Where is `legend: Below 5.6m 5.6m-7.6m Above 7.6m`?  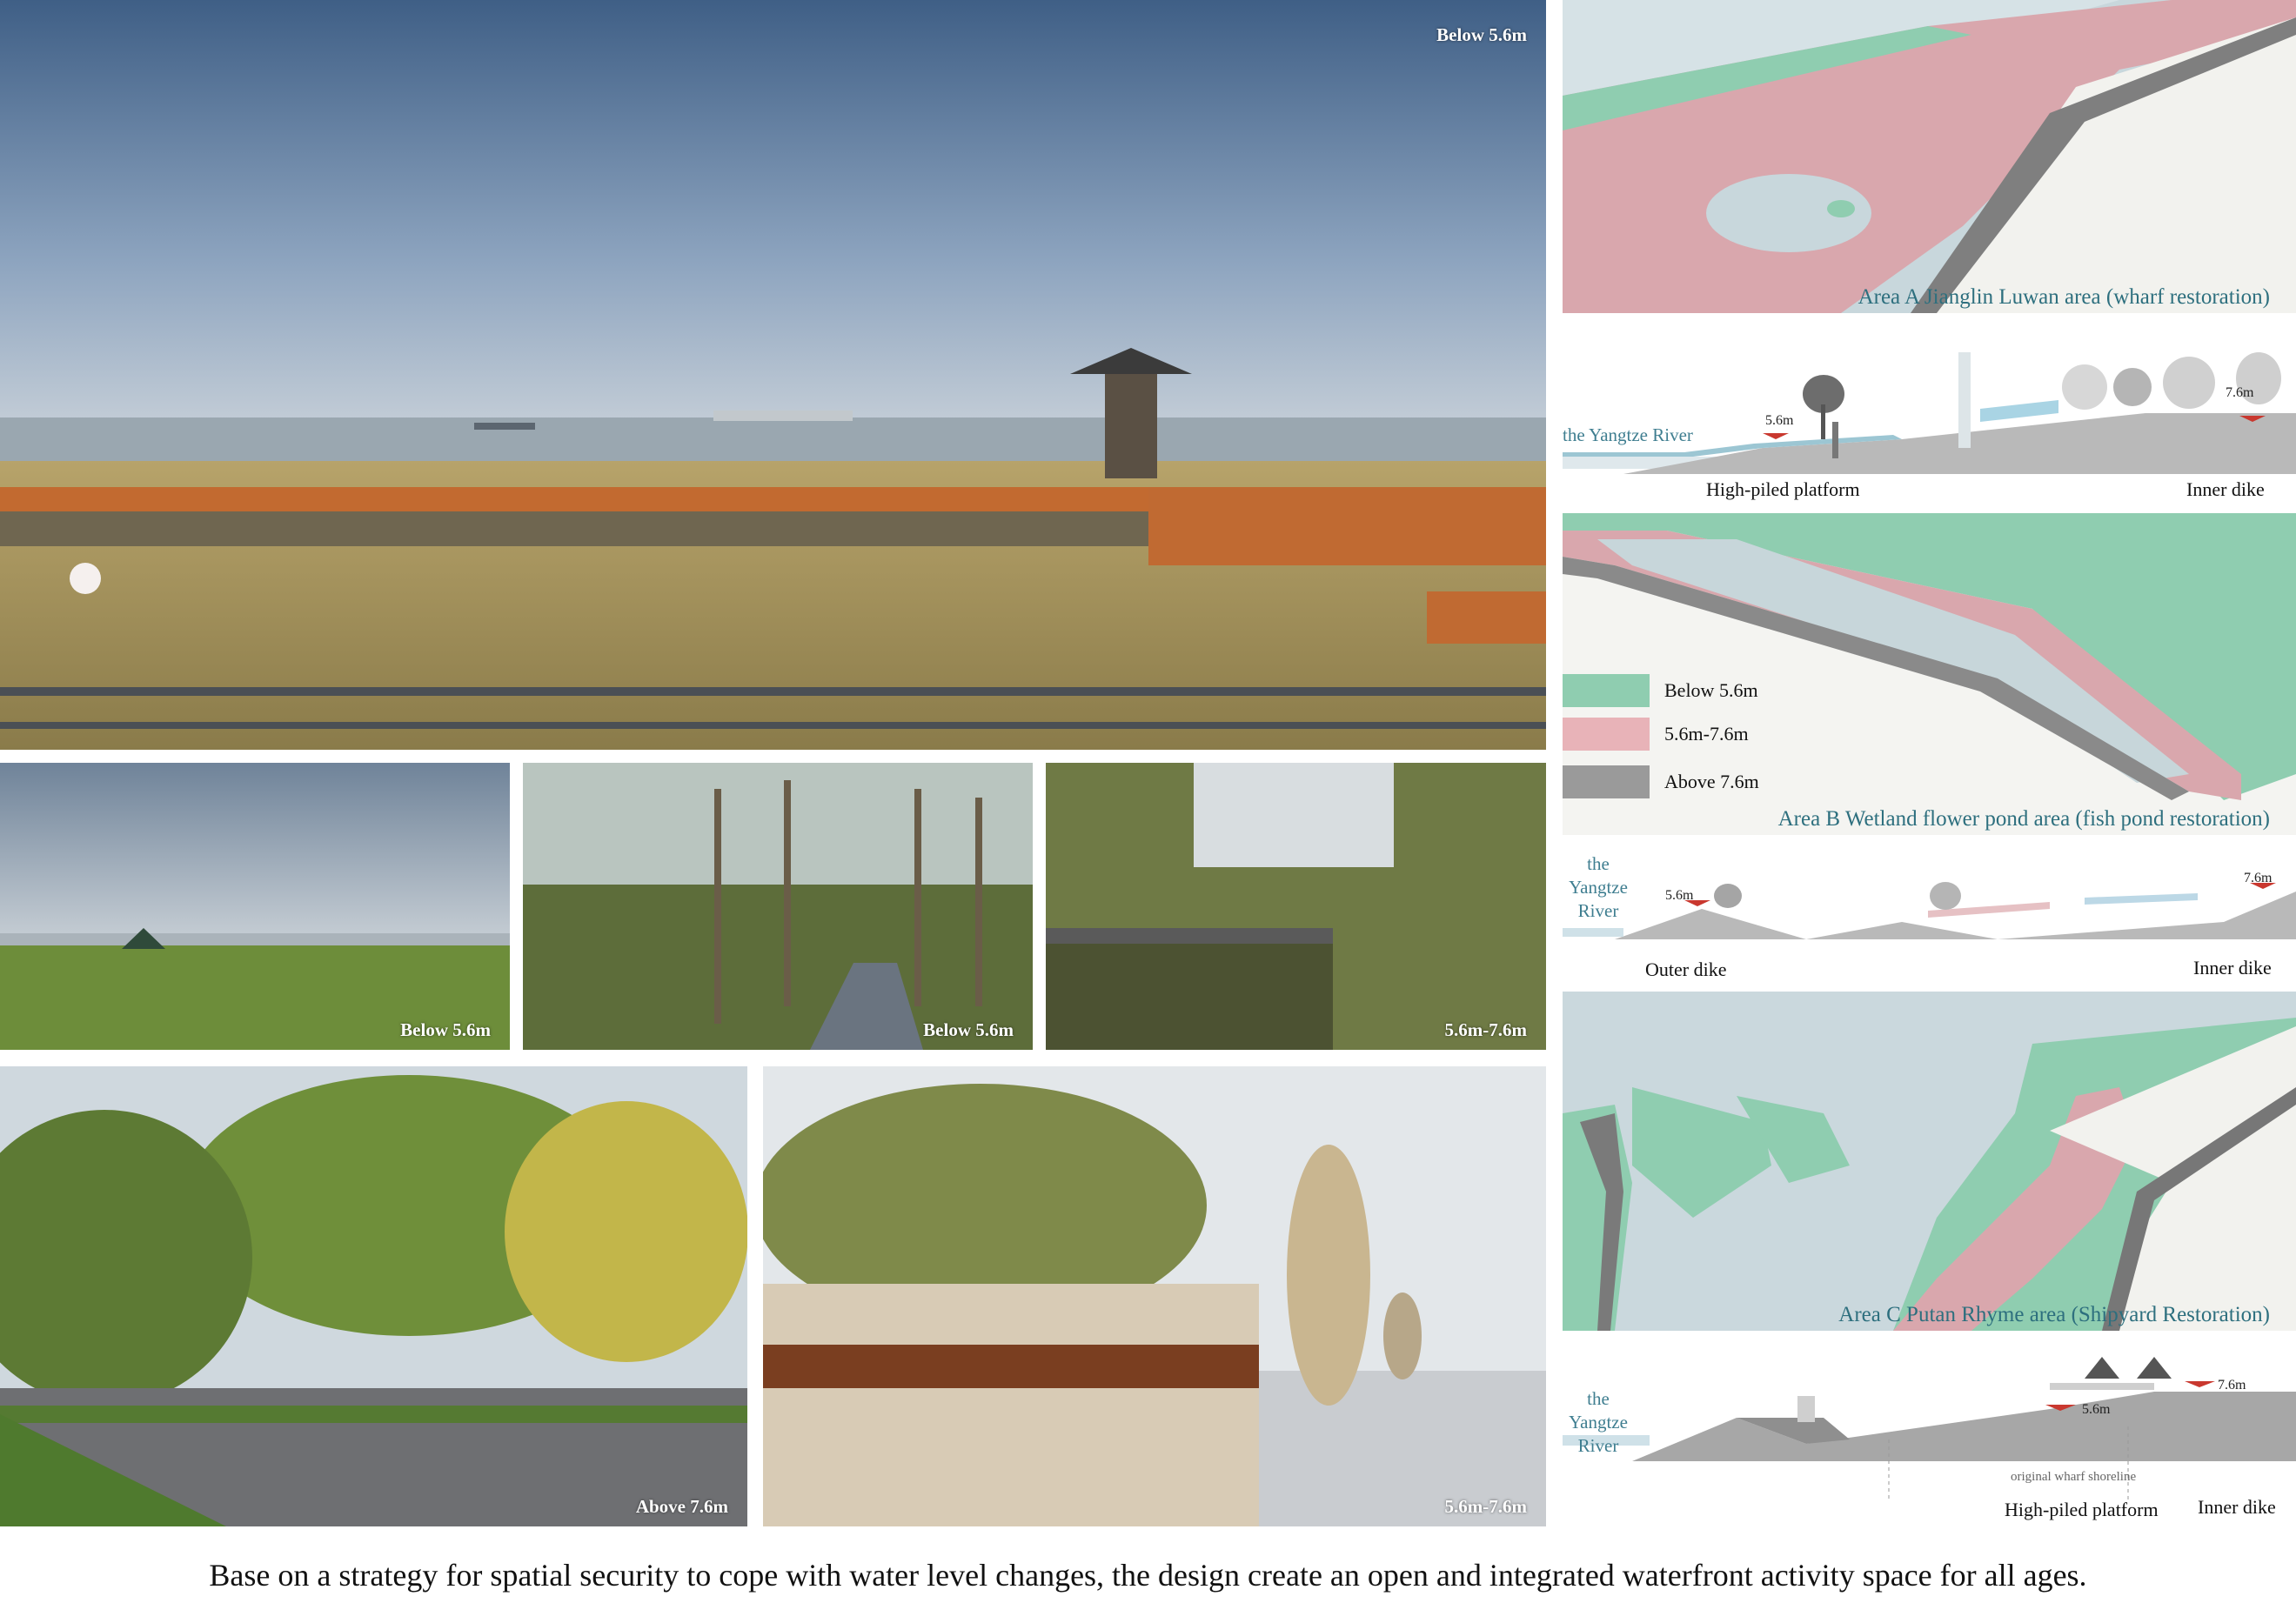
legend: Below 5.6m 5.6m-7.6m Above 7.6m is located at coordinates (1693, 736).